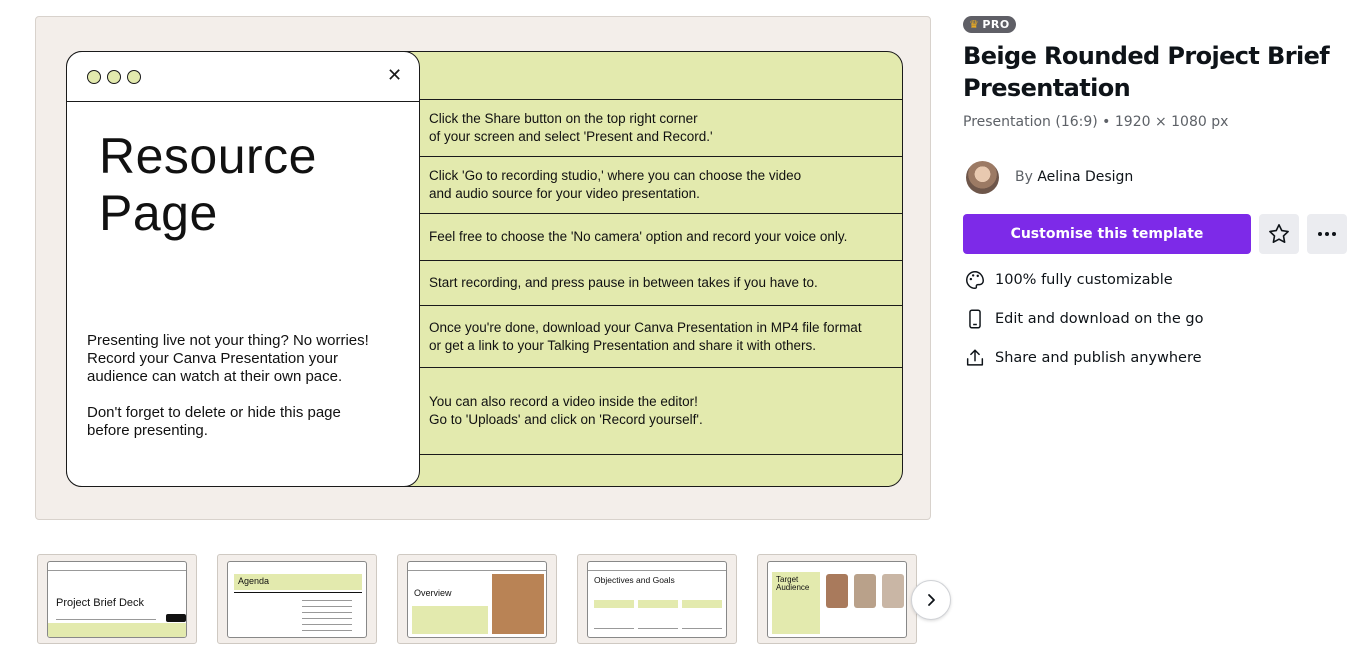  What do you see at coordinates (208, 184) in the screenshot?
I see `slide-title: Resource Page` at bounding box center [208, 184].